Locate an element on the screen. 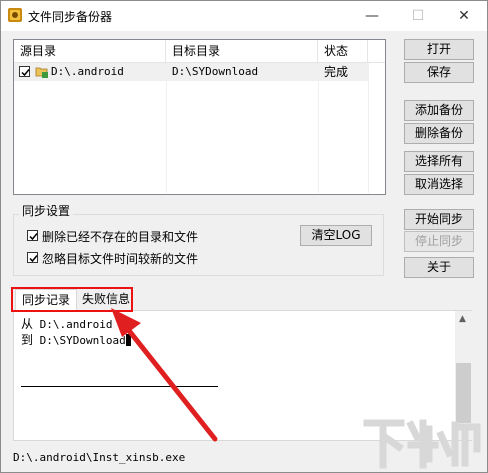 Image resolution: width=488 pixels, height=473 pixels. watermark-icon is located at coordinates (422, 444).